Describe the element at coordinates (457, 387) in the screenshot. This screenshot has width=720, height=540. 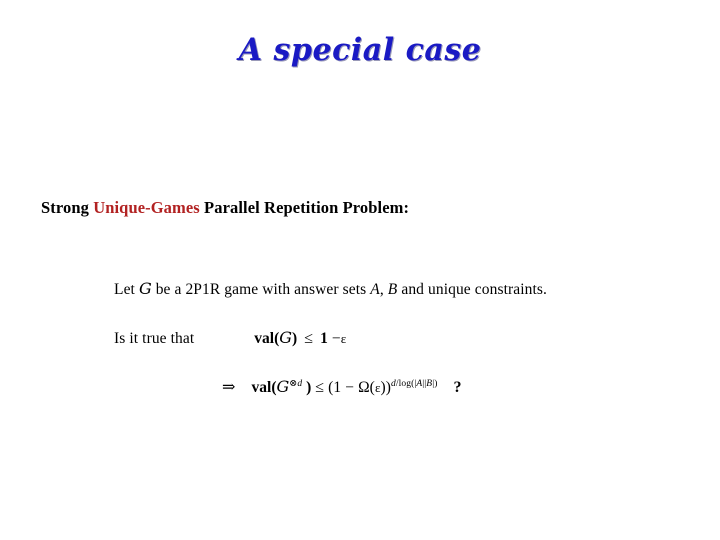
I see `question-mark: ?` at that location.